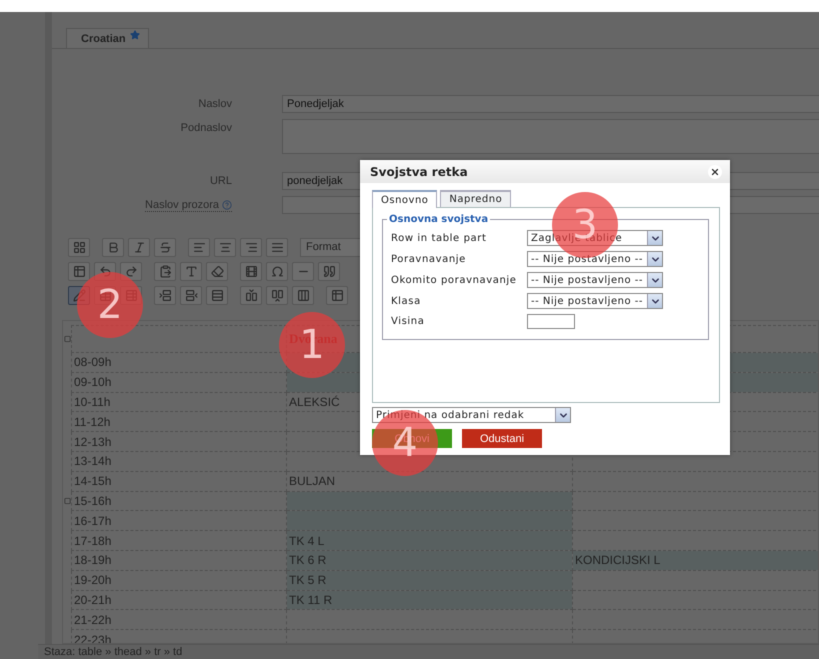  Describe the element at coordinates (429, 600) in the screenshot. I see `table-cell: TK 11 R` at that location.